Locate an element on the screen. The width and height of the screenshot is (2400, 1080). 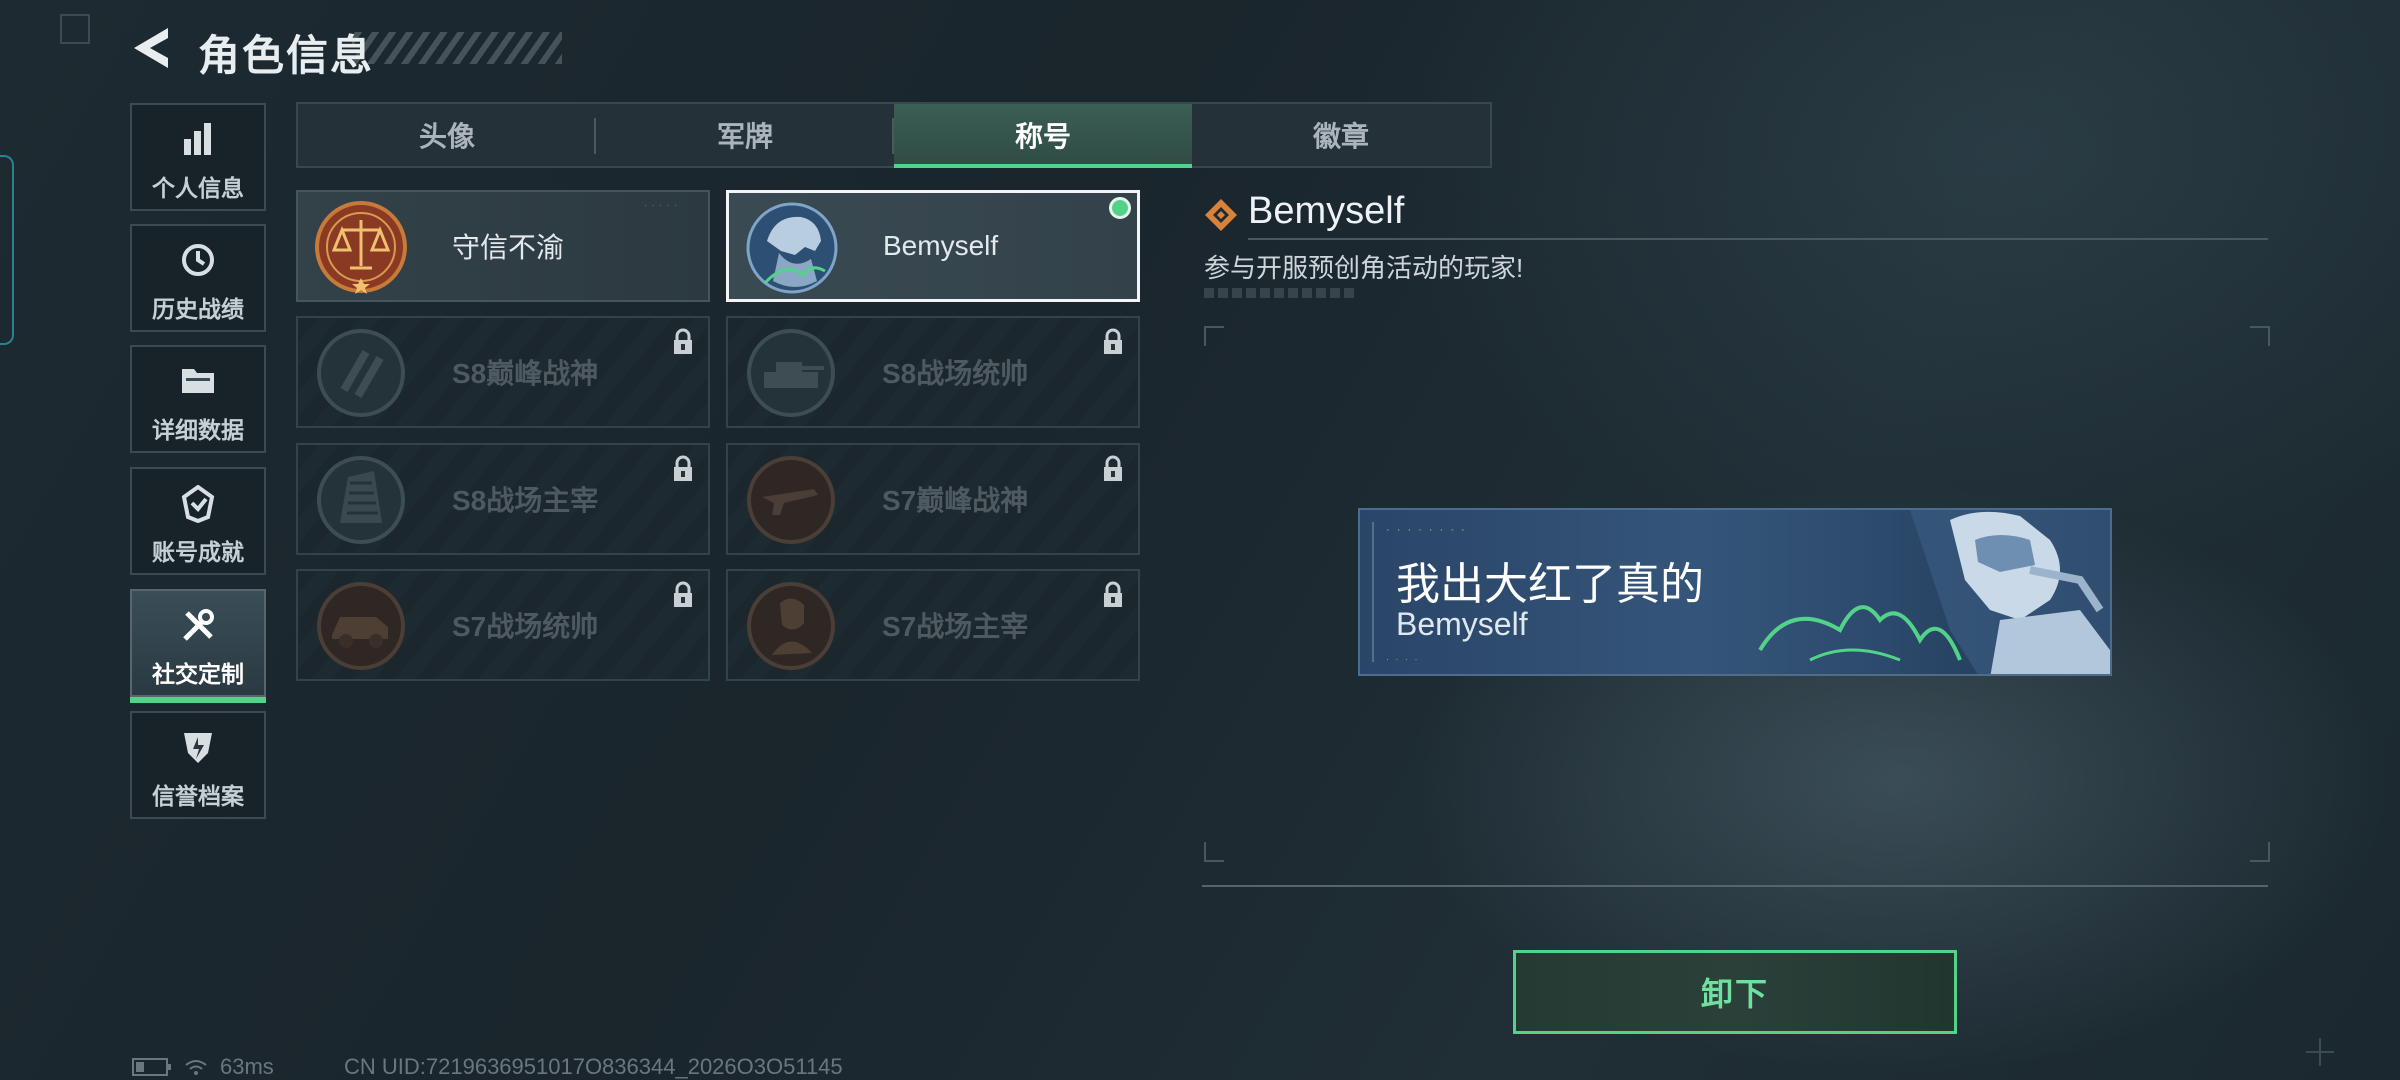
sidebar-item-label: 历史战绩 is located at coordinates (198, 309).